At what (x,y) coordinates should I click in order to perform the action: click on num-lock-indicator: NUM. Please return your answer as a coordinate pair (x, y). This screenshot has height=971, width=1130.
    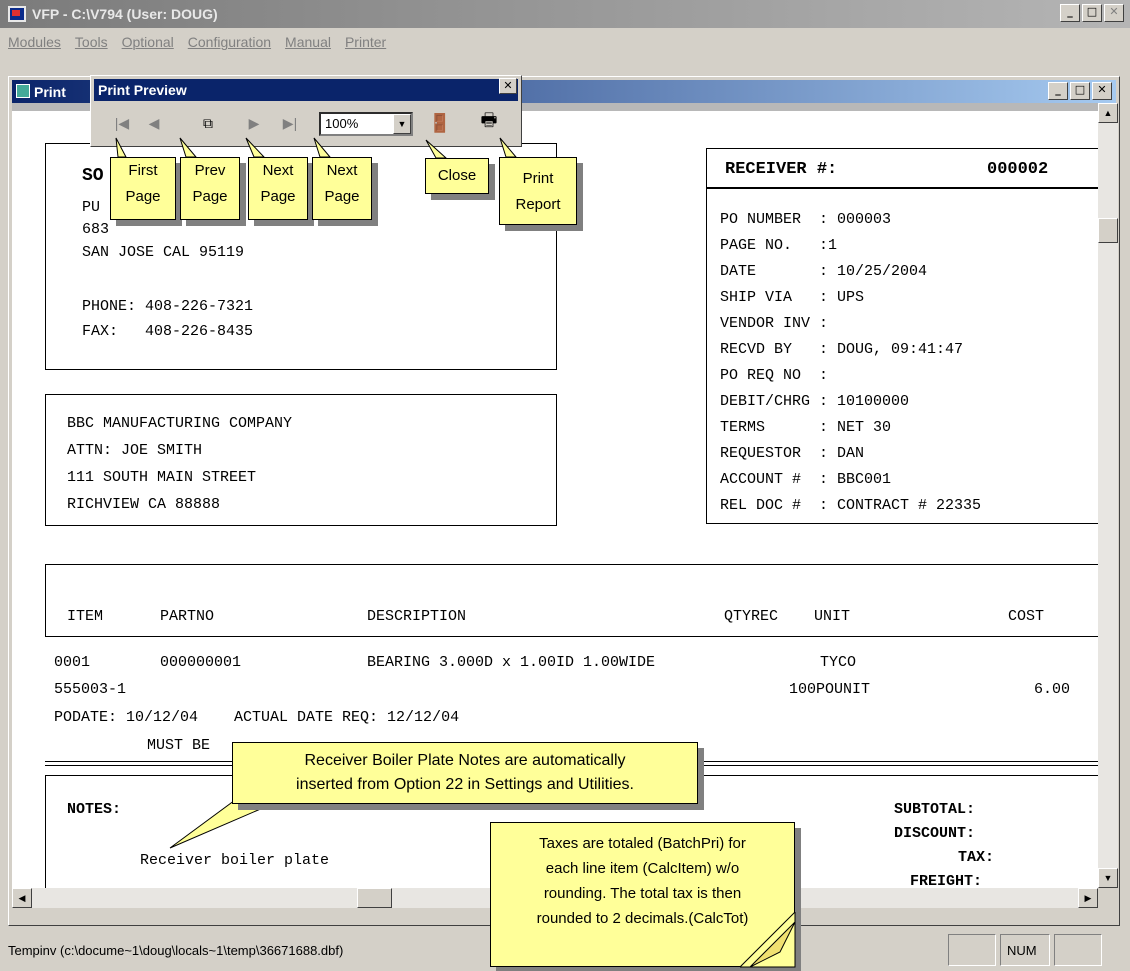
    Looking at the image, I should click on (1025, 950).